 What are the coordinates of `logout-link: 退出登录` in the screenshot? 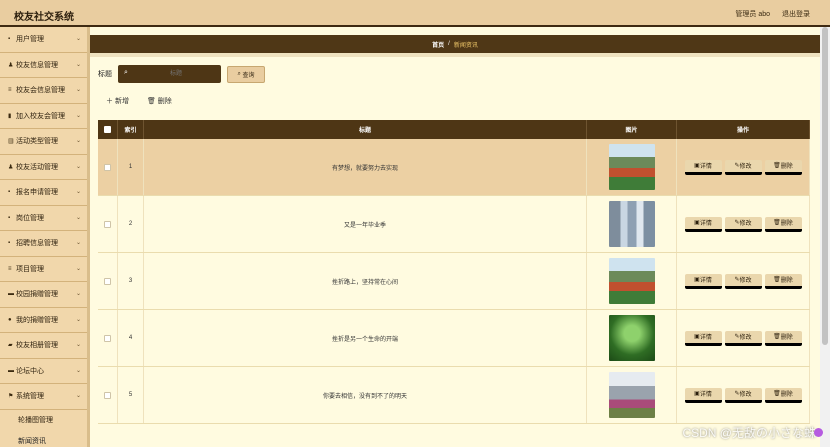 It's located at (796, 14).